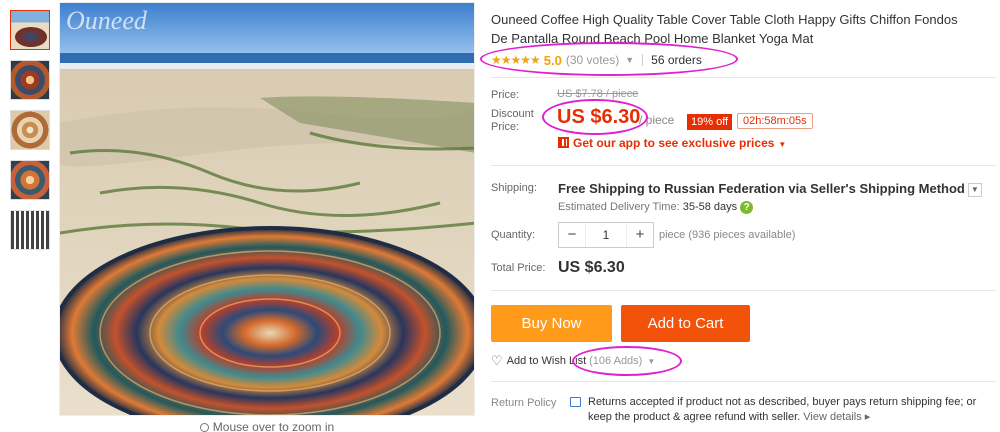 The height and width of the screenshot is (432, 1000). What do you see at coordinates (107, 20) in the screenshot?
I see `watermark-logo: Ouneed` at bounding box center [107, 20].